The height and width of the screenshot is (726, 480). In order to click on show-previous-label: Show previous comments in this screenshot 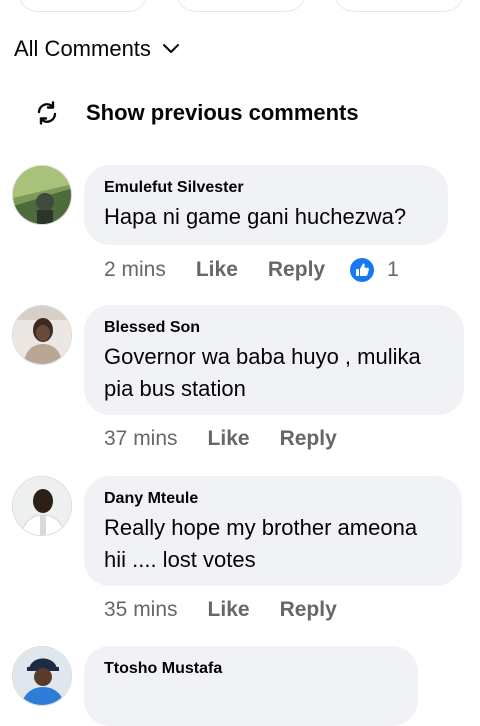, I will do `click(222, 112)`.